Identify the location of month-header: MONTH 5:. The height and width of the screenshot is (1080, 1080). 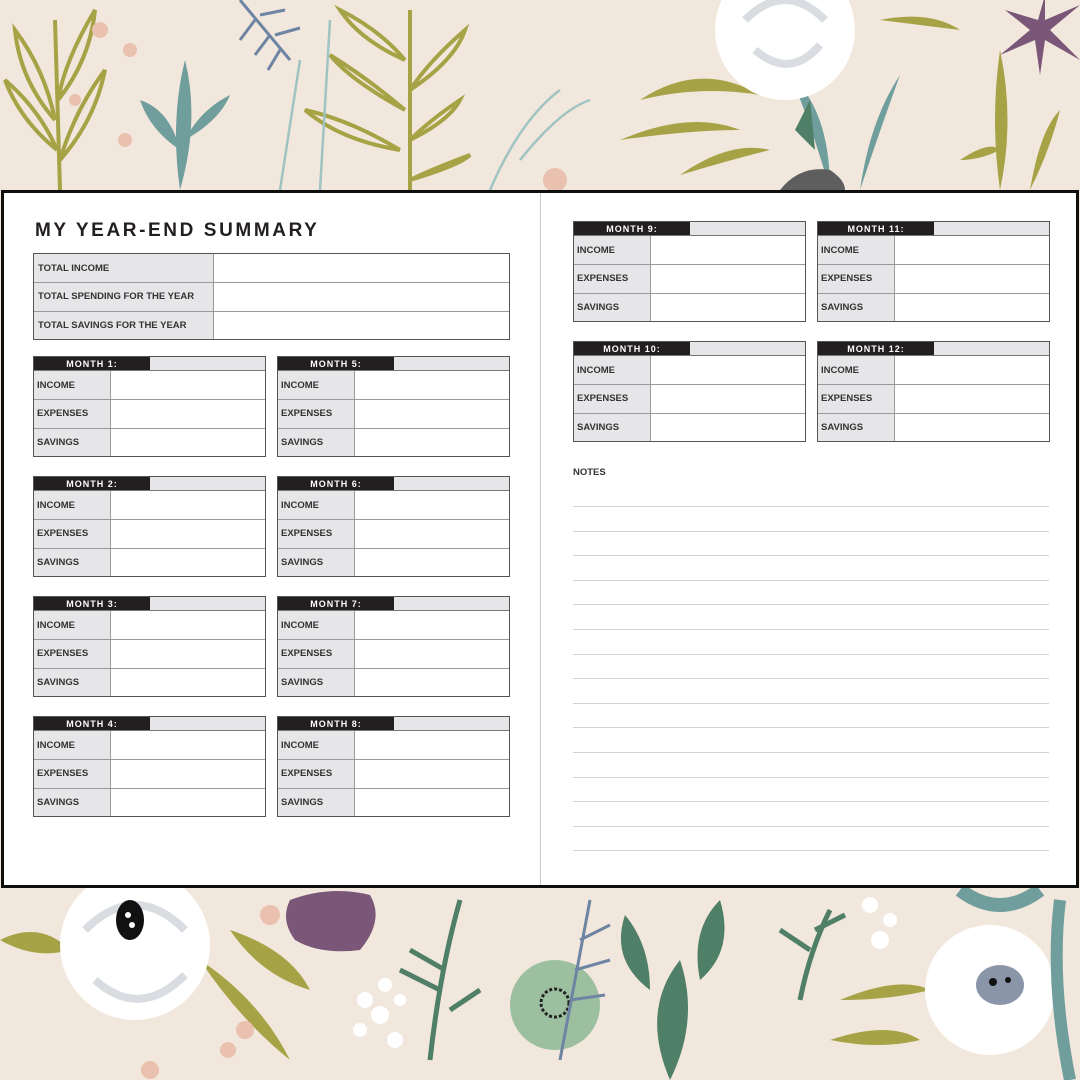
(393, 364).